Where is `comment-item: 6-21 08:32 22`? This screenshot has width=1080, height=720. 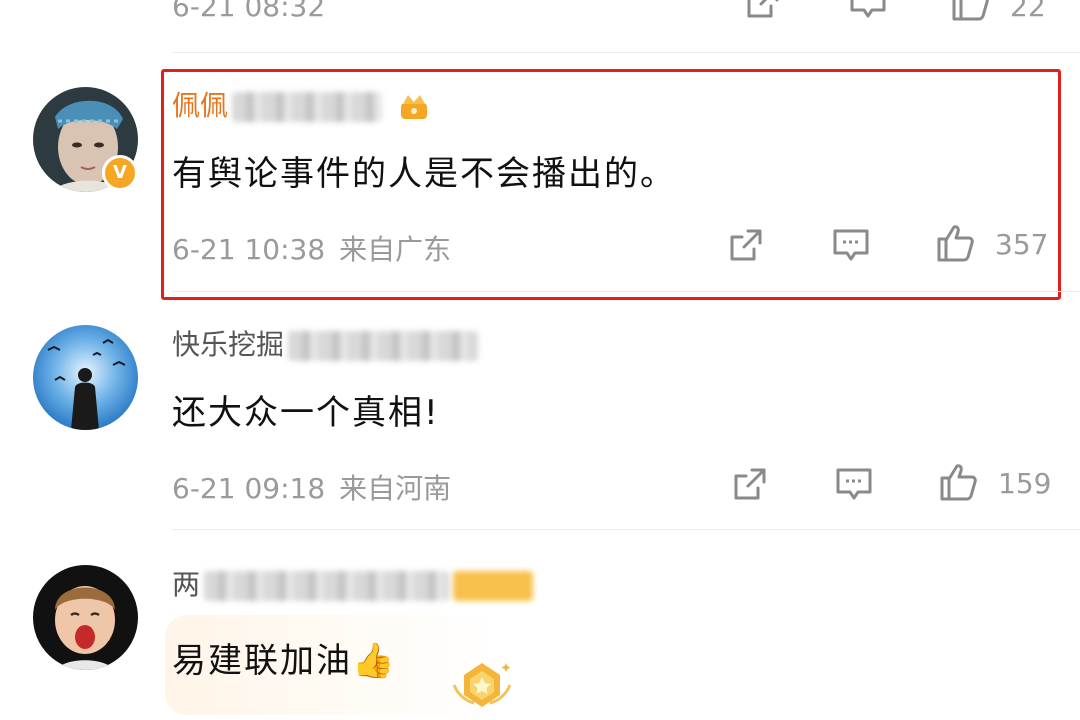
comment-item: 6-21 08:32 22 is located at coordinates (540, 26).